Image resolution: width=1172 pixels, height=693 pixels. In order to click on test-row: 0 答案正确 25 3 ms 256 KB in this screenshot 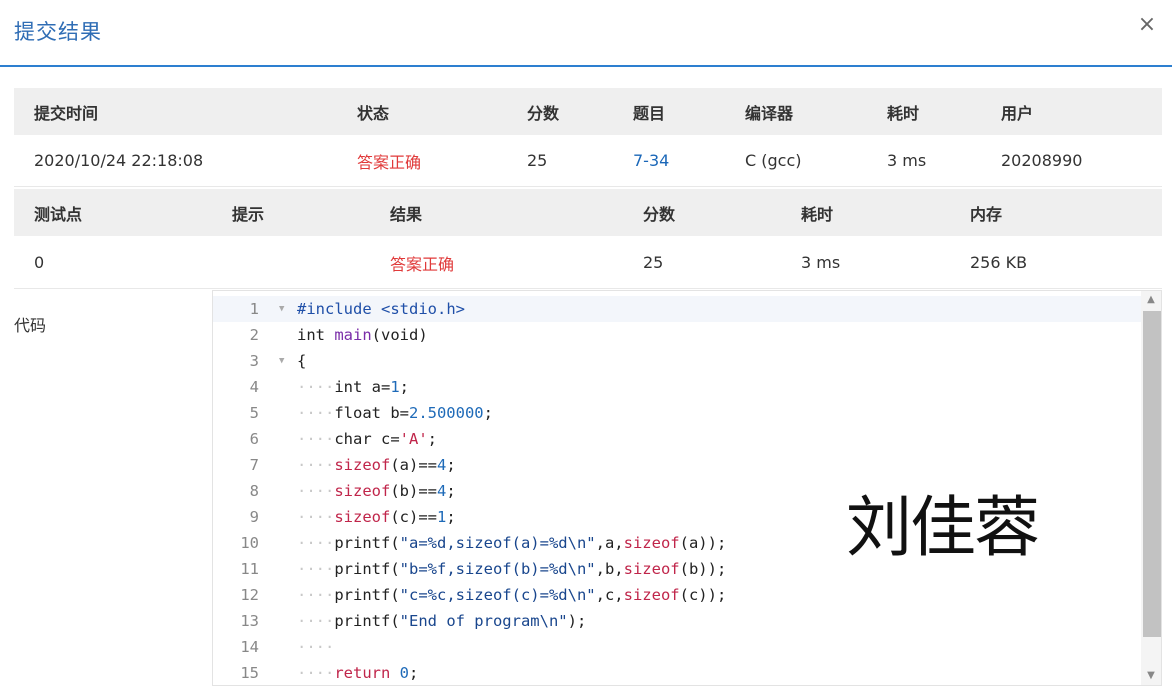, I will do `click(588, 263)`.